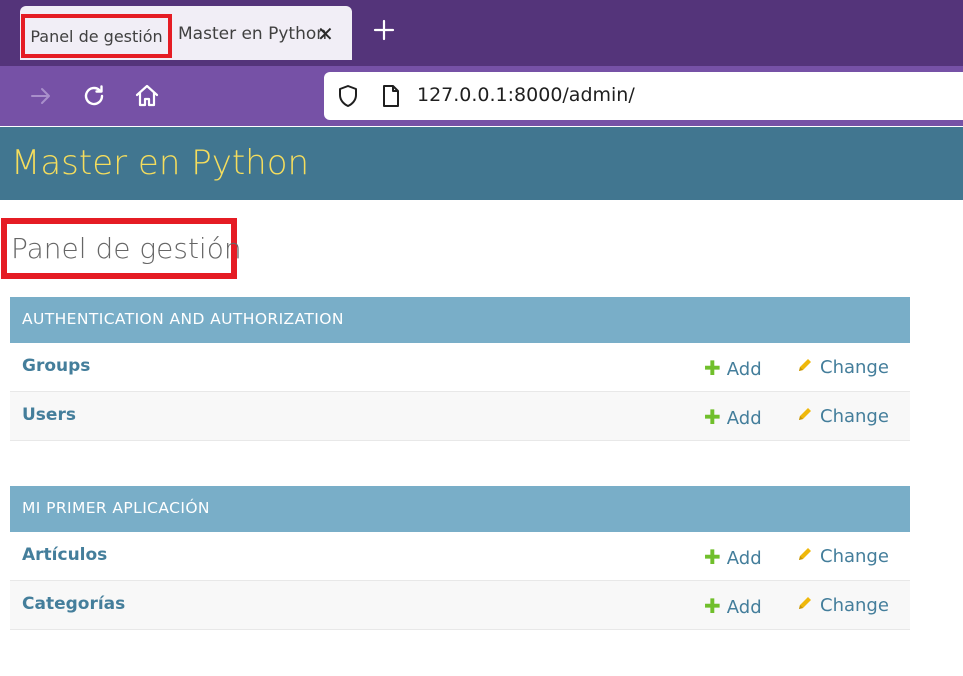  Describe the element at coordinates (481, 163) in the screenshot. I see `admin-header: Master en Python` at that location.